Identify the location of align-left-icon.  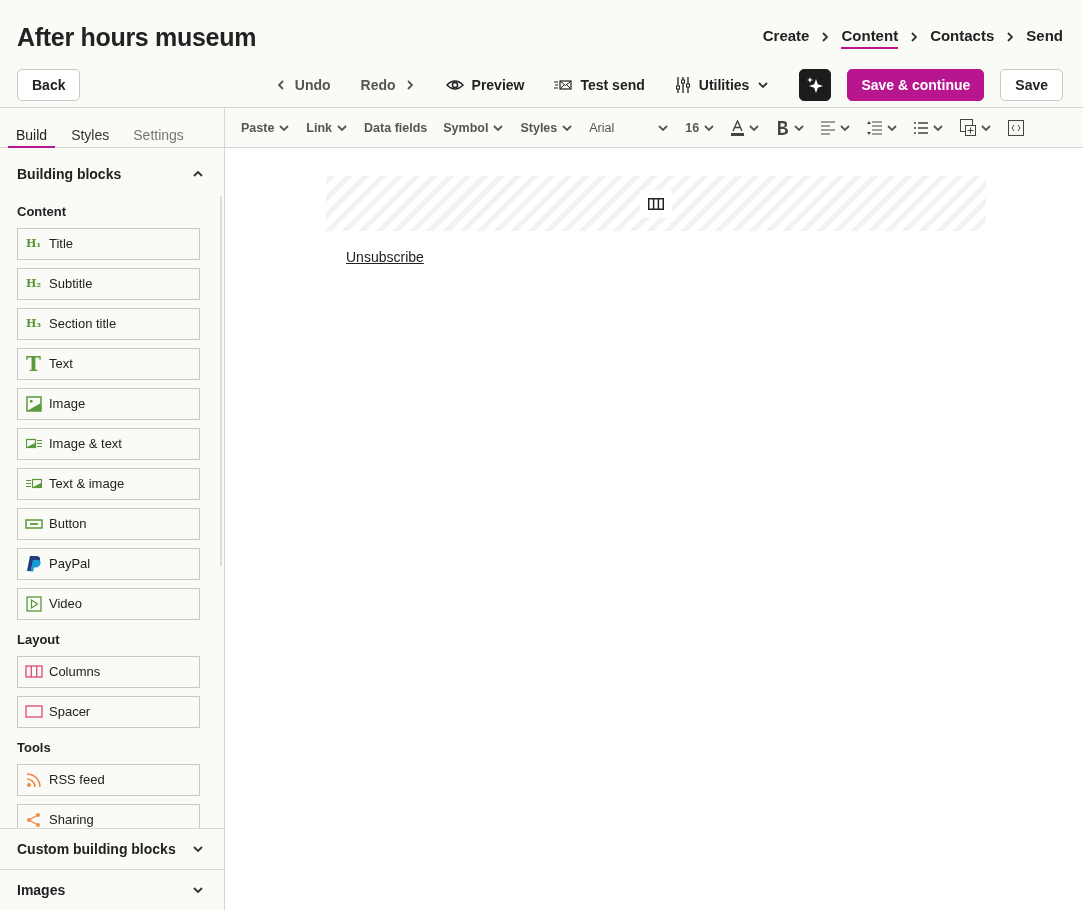
(828, 127).